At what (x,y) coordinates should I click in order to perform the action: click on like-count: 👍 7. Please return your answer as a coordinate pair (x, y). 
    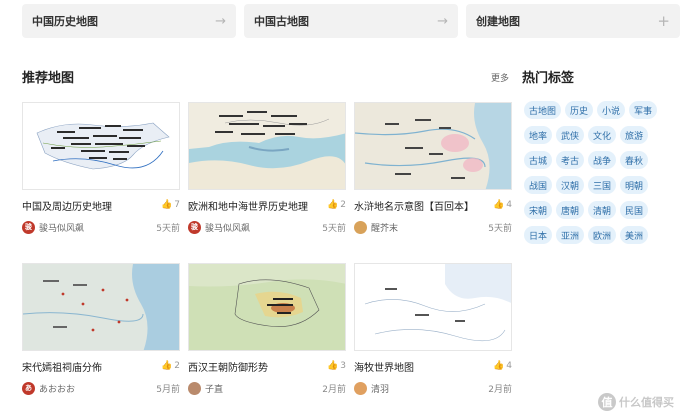
    Looking at the image, I should click on (170, 205).